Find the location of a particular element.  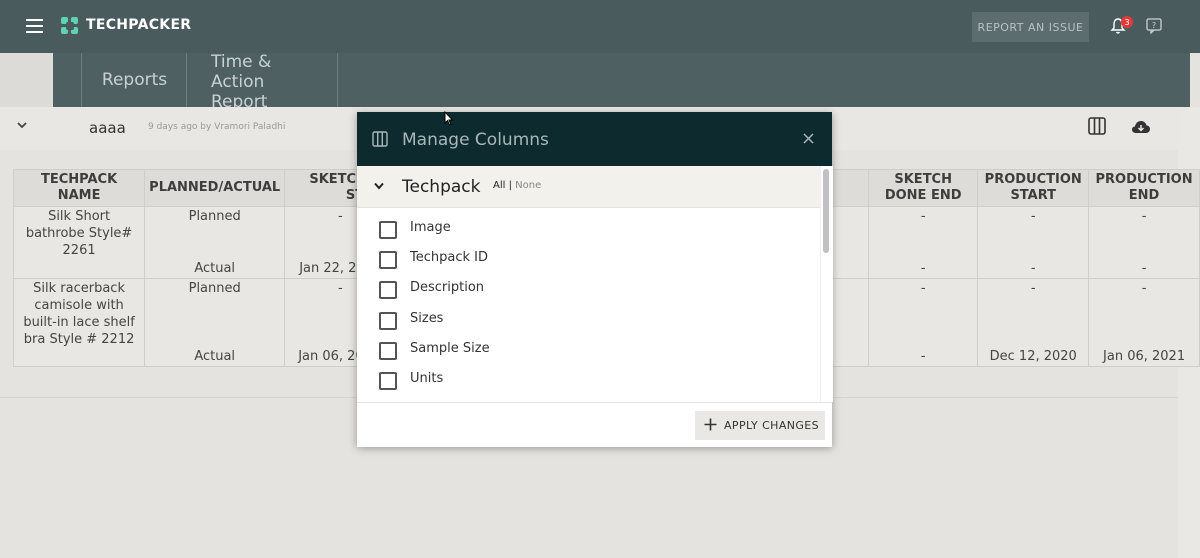

column-option-sizes: Sizes is located at coordinates (589, 320).